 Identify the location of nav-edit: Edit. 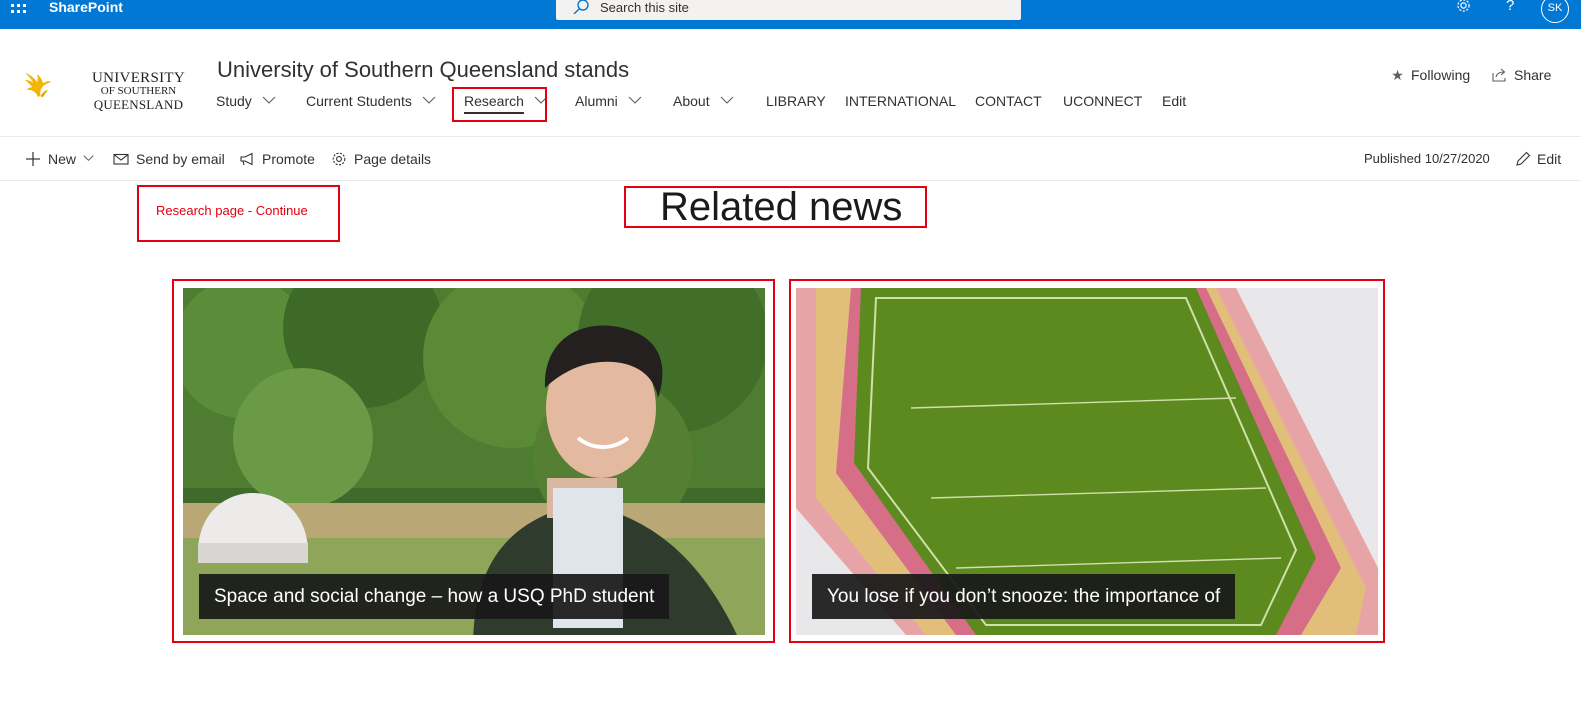
(1174, 101).